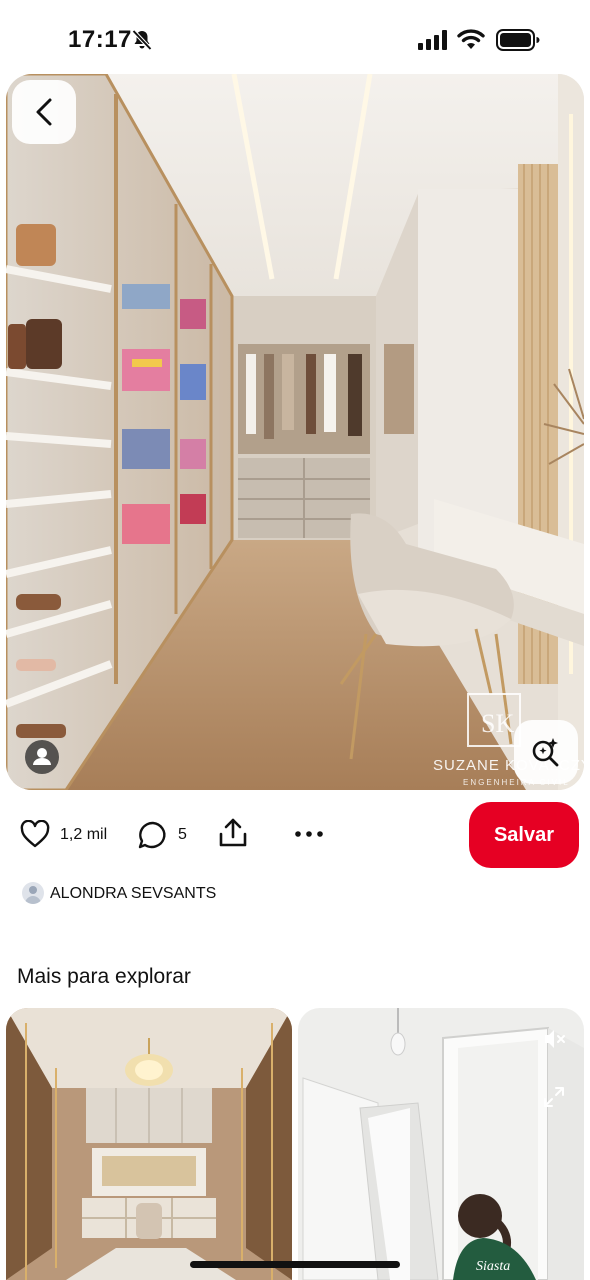 The image size is (590, 1280). Describe the element at coordinates (295, 36) in the screenshot. I see `status-bar: 17:17` at that location.